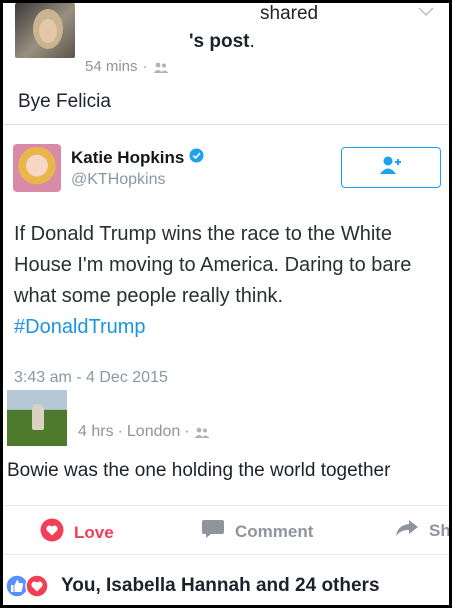 Image resolution: width=452 pixels, height=608 pixels. Describe the element at coordinates (64, 101) in the screenshot. I see `status-text: Bye Felicia` at that location.